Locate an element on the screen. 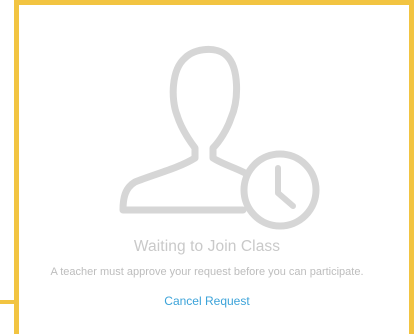  border-left is located at coordinates (16, 167).